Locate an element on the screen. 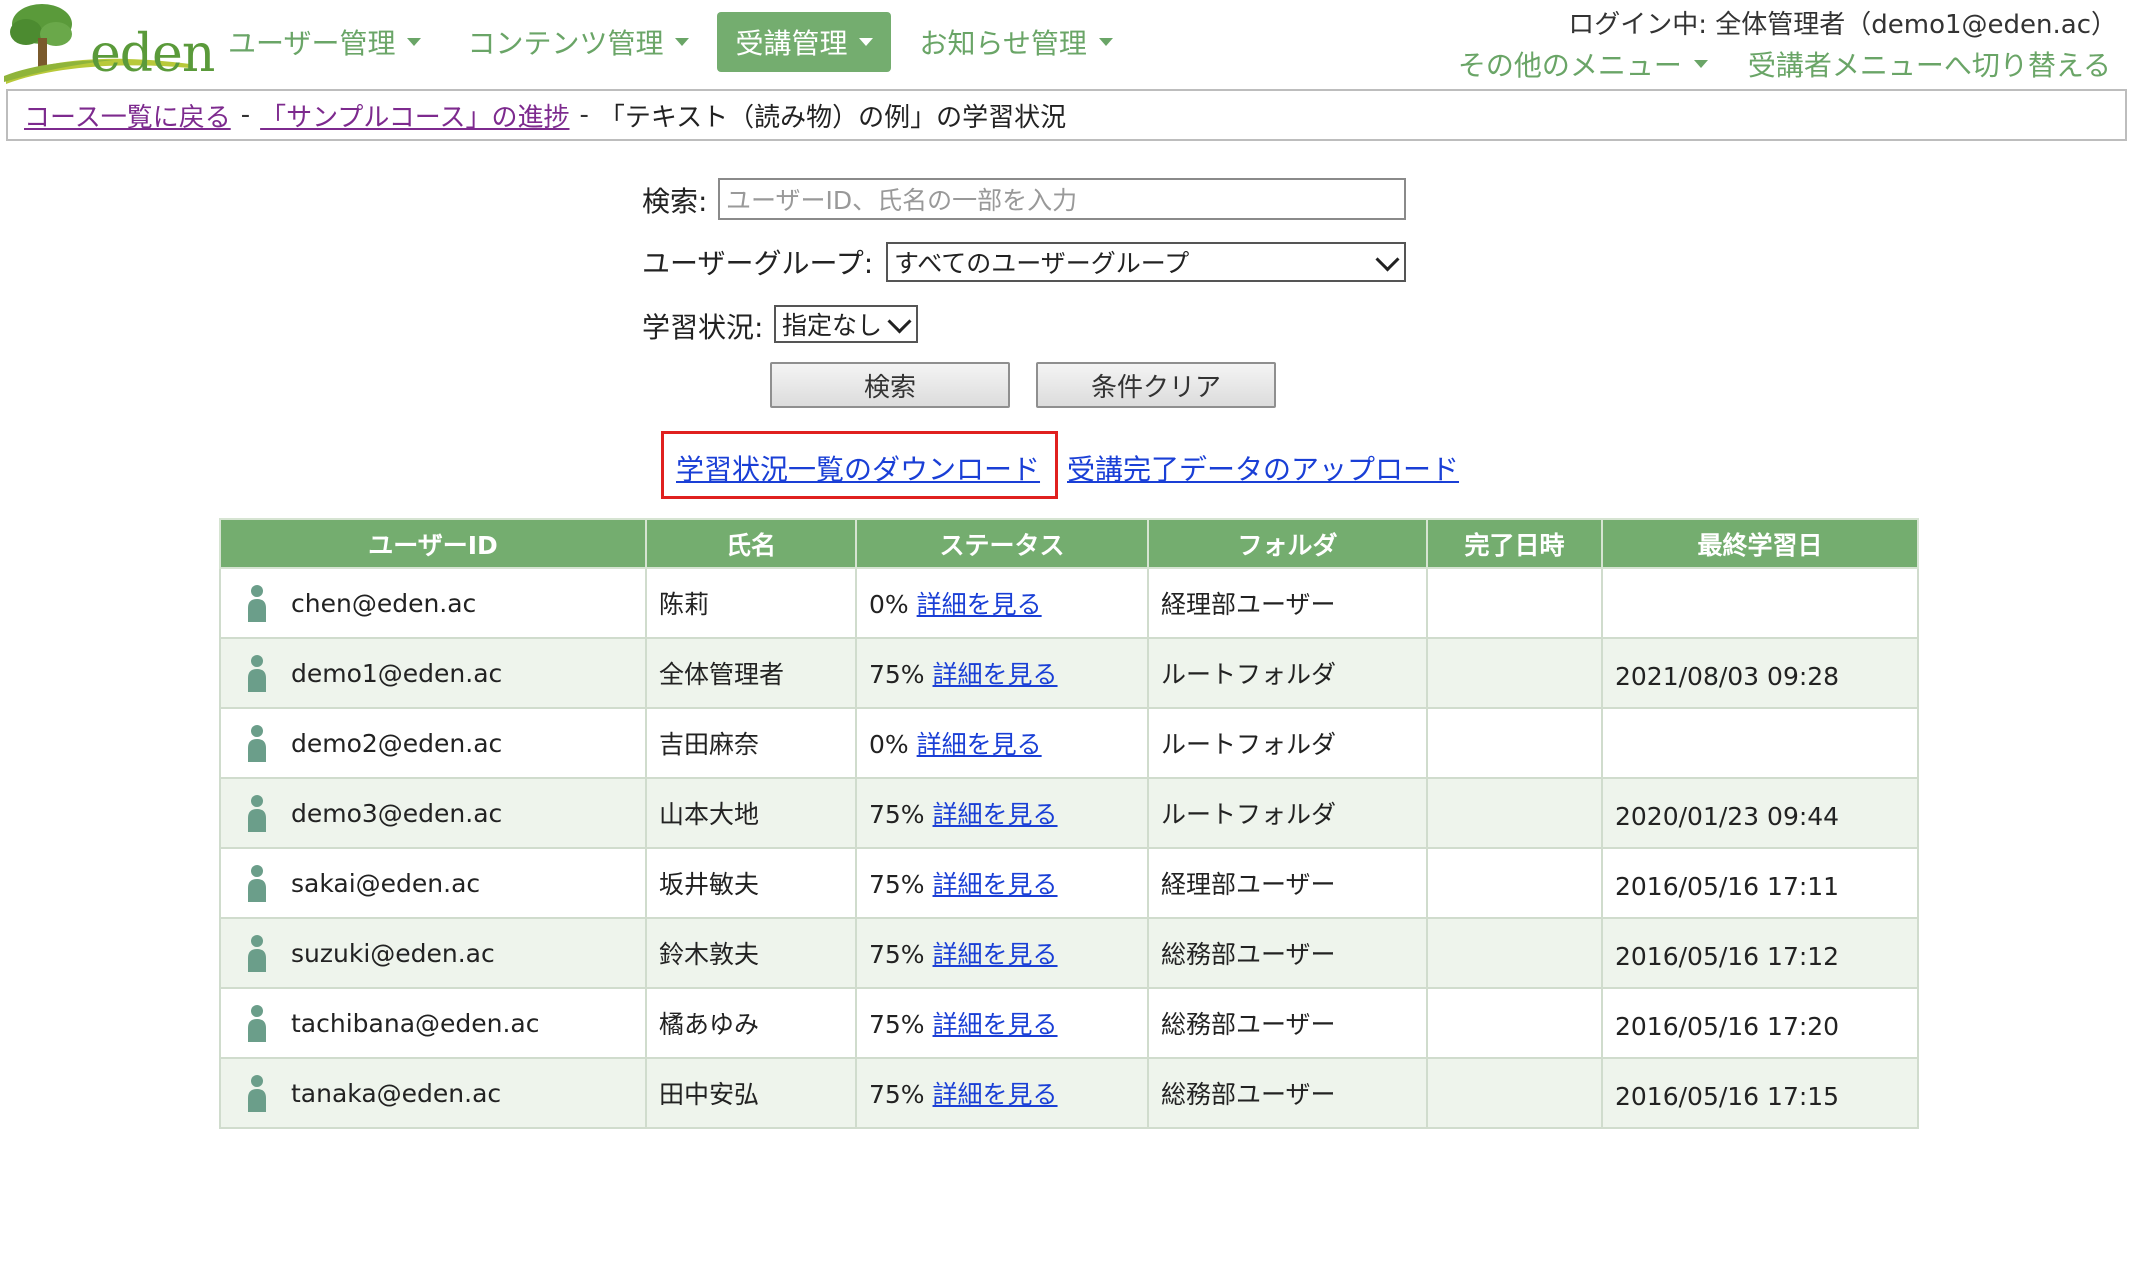  study-status-select: 指定なし is located at coordinates (846, 324).